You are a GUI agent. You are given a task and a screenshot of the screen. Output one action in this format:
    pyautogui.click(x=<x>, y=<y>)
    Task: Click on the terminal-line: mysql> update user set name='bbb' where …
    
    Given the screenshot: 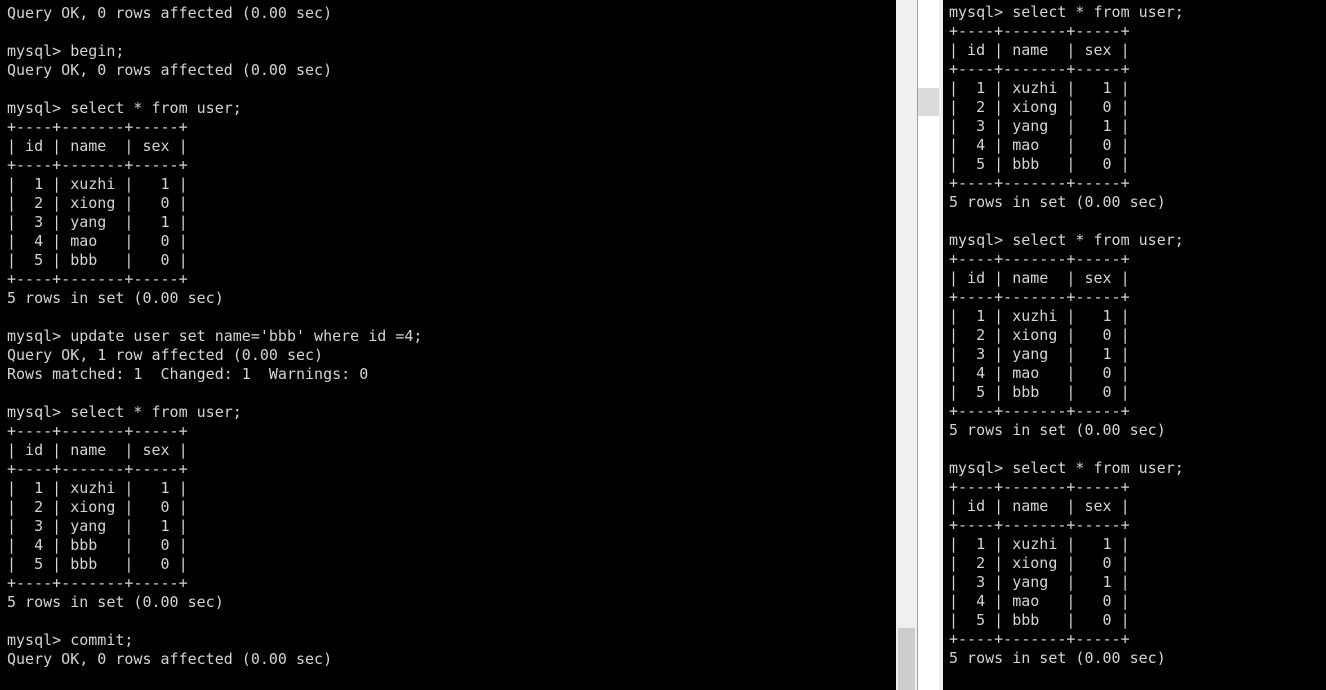 What is the action you would take?
    pyautogui.click(x=215, y=336)
    